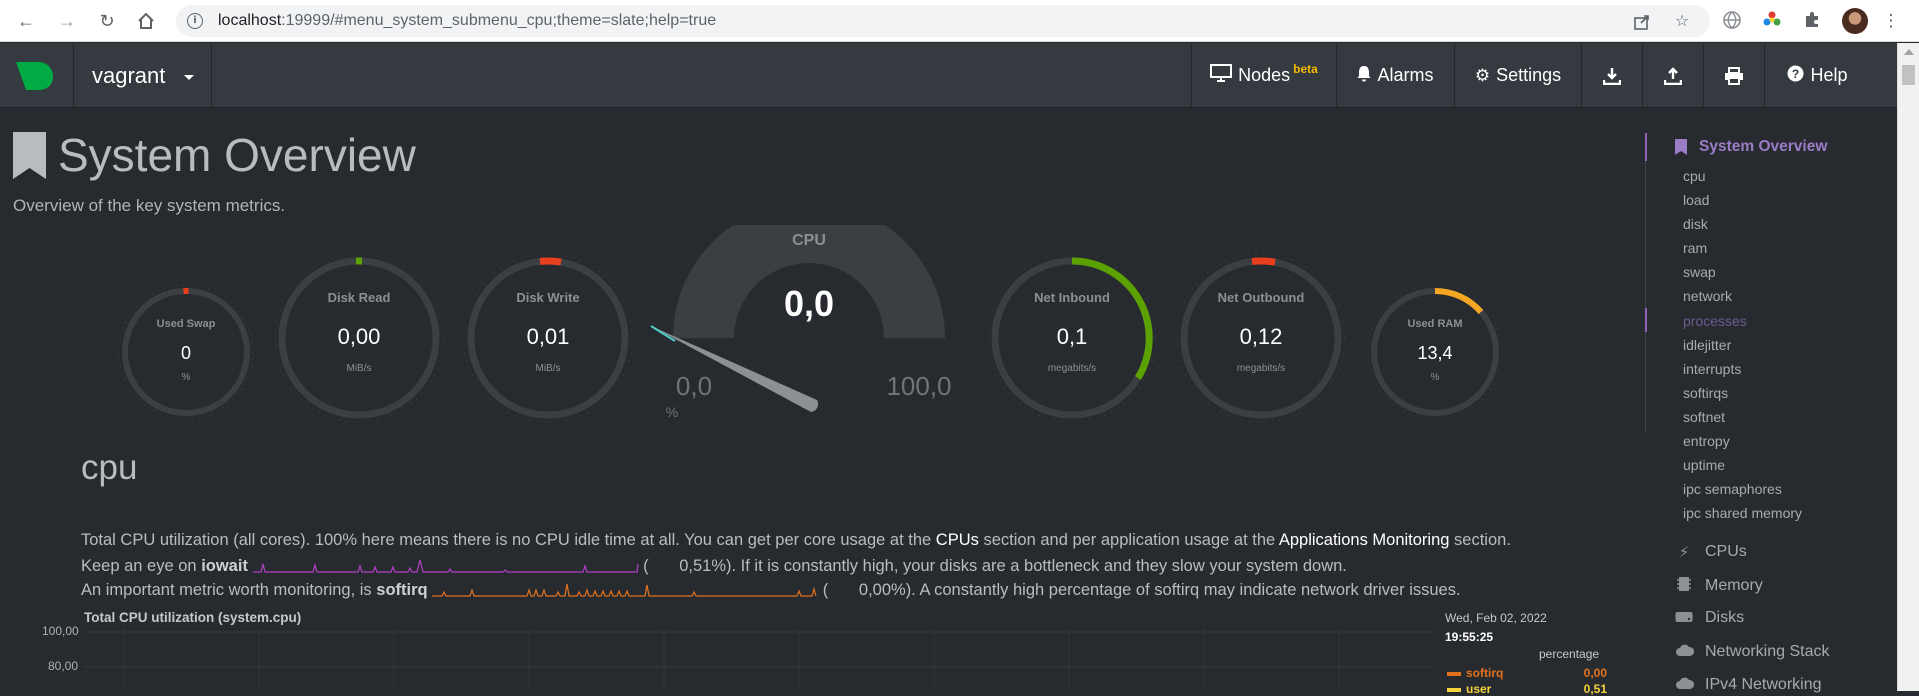 The height and width of the screenshot is (696, 1919). I want to click on gauge-net-inbound: Net Inbound 0,1 megabits/s, so click(1072, 338).